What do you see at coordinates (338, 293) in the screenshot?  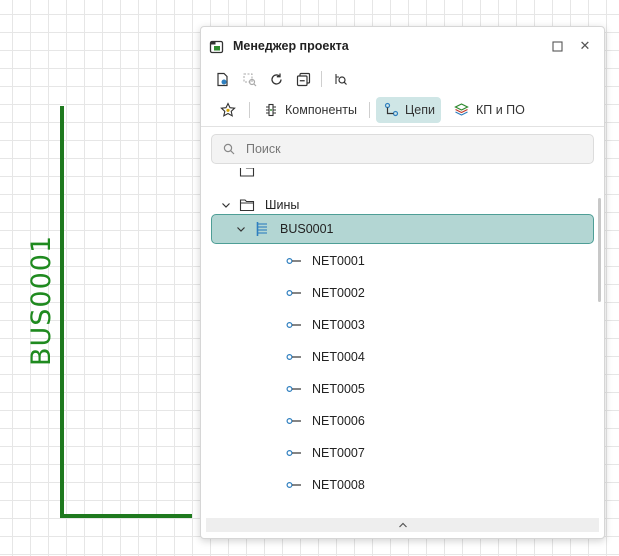 I see `tree-net-label: NET0002` at bounding box center [338, 293].